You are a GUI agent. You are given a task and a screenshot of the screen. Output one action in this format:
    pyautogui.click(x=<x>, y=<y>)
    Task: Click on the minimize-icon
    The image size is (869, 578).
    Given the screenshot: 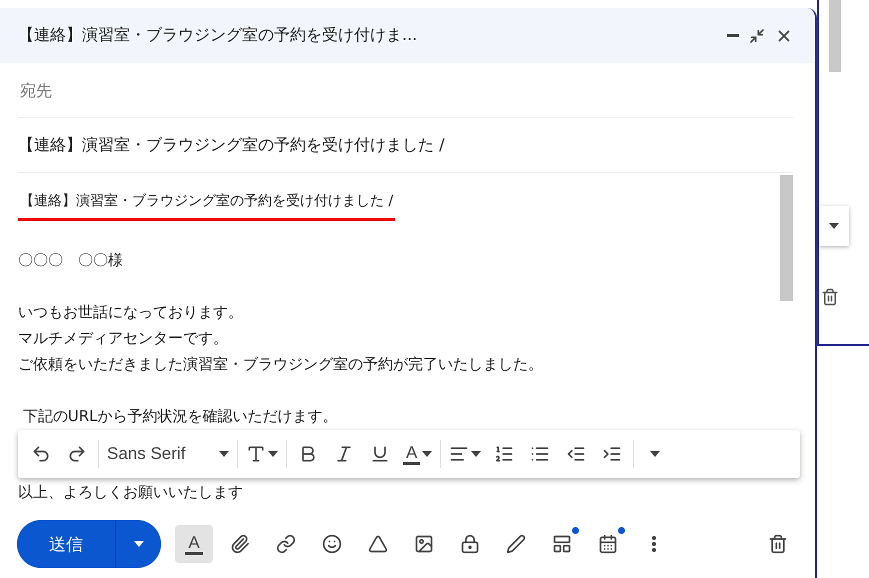 What is the action you would take?
    pyautogui.click(x=733, y=36)
    